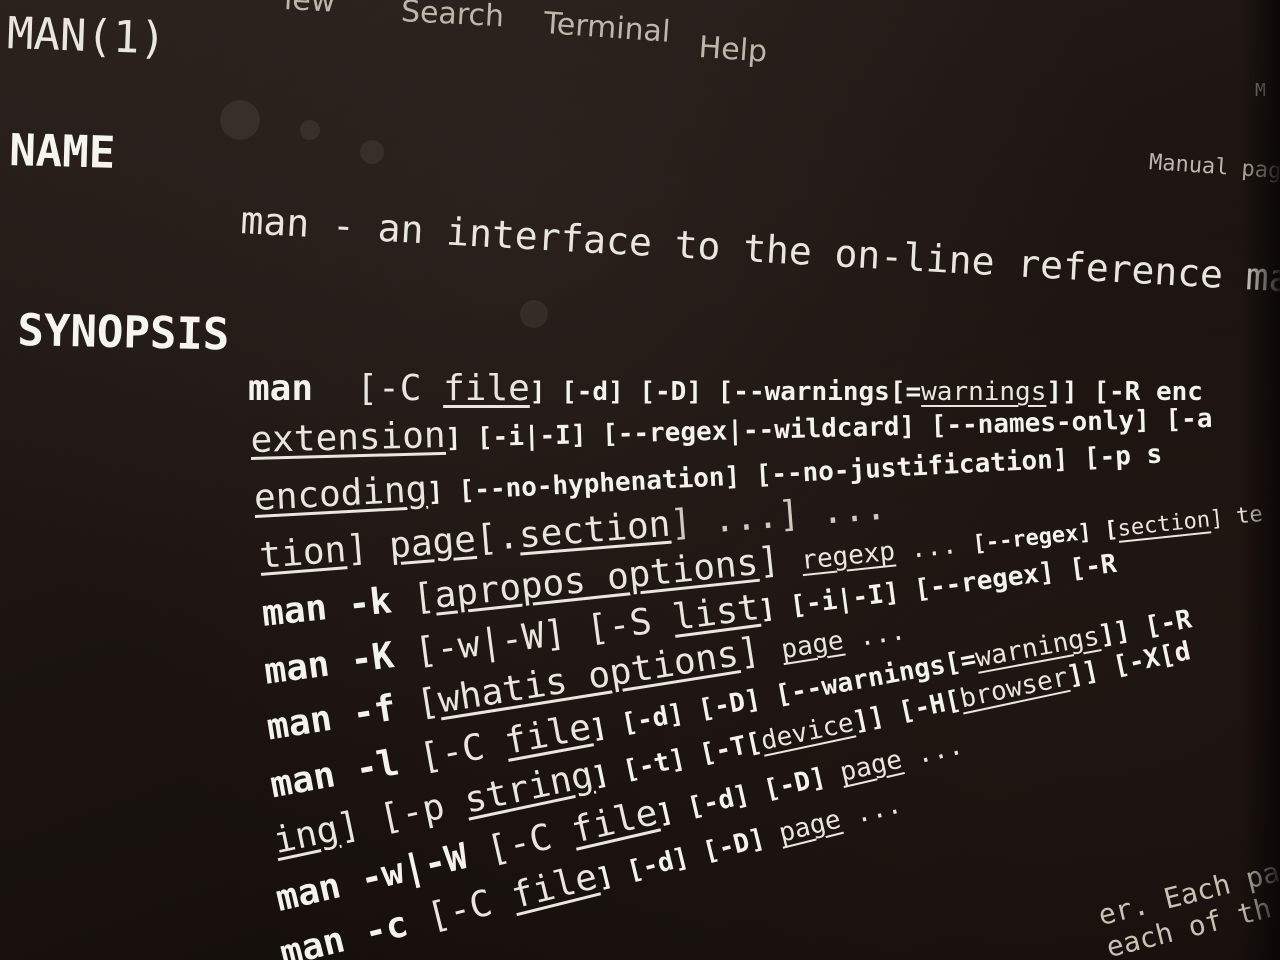  What do you see at coordinates (497, 537) in the screenshot?
I see `option-text: [.` at bounding box center [497, 537].